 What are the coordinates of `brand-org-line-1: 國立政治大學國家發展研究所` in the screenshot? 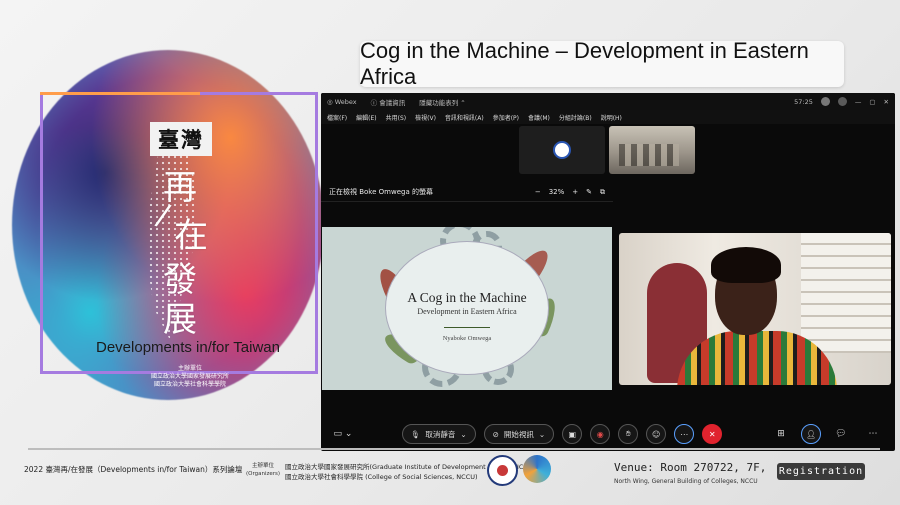 It's located at (189, 376).